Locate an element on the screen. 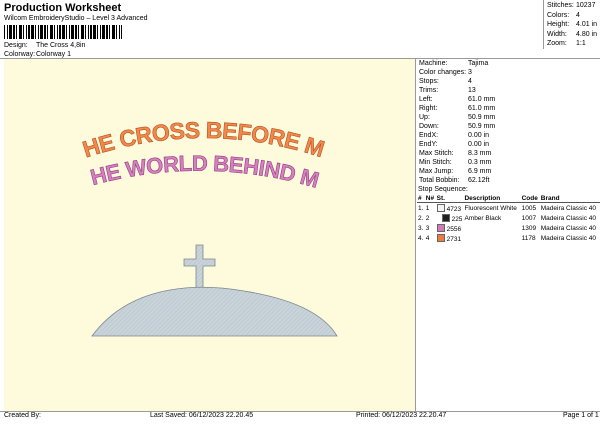  barcode is located at coordinates (63, 32).